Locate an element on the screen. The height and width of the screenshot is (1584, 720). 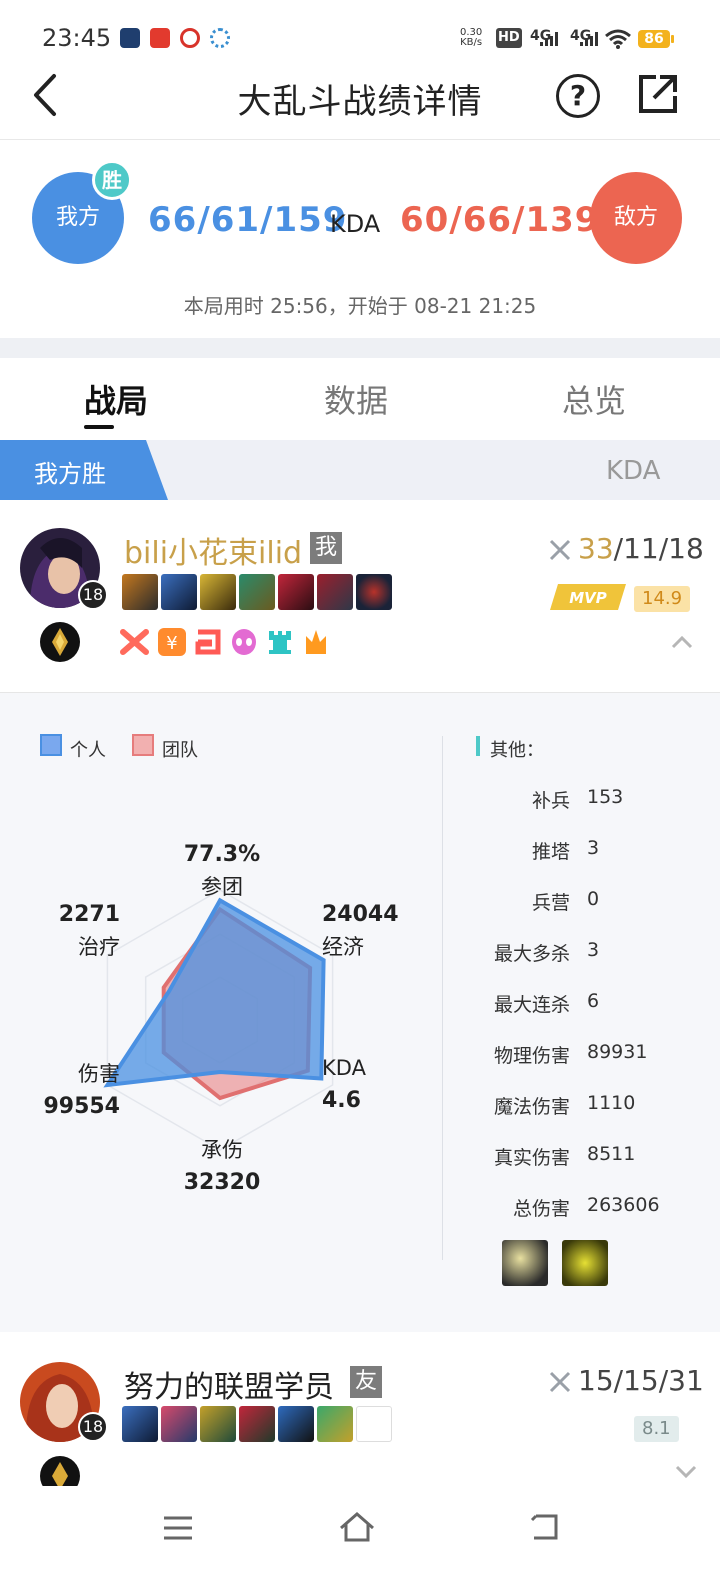
player-kda: 15/15/31 is located at coordinates (641, 1380).